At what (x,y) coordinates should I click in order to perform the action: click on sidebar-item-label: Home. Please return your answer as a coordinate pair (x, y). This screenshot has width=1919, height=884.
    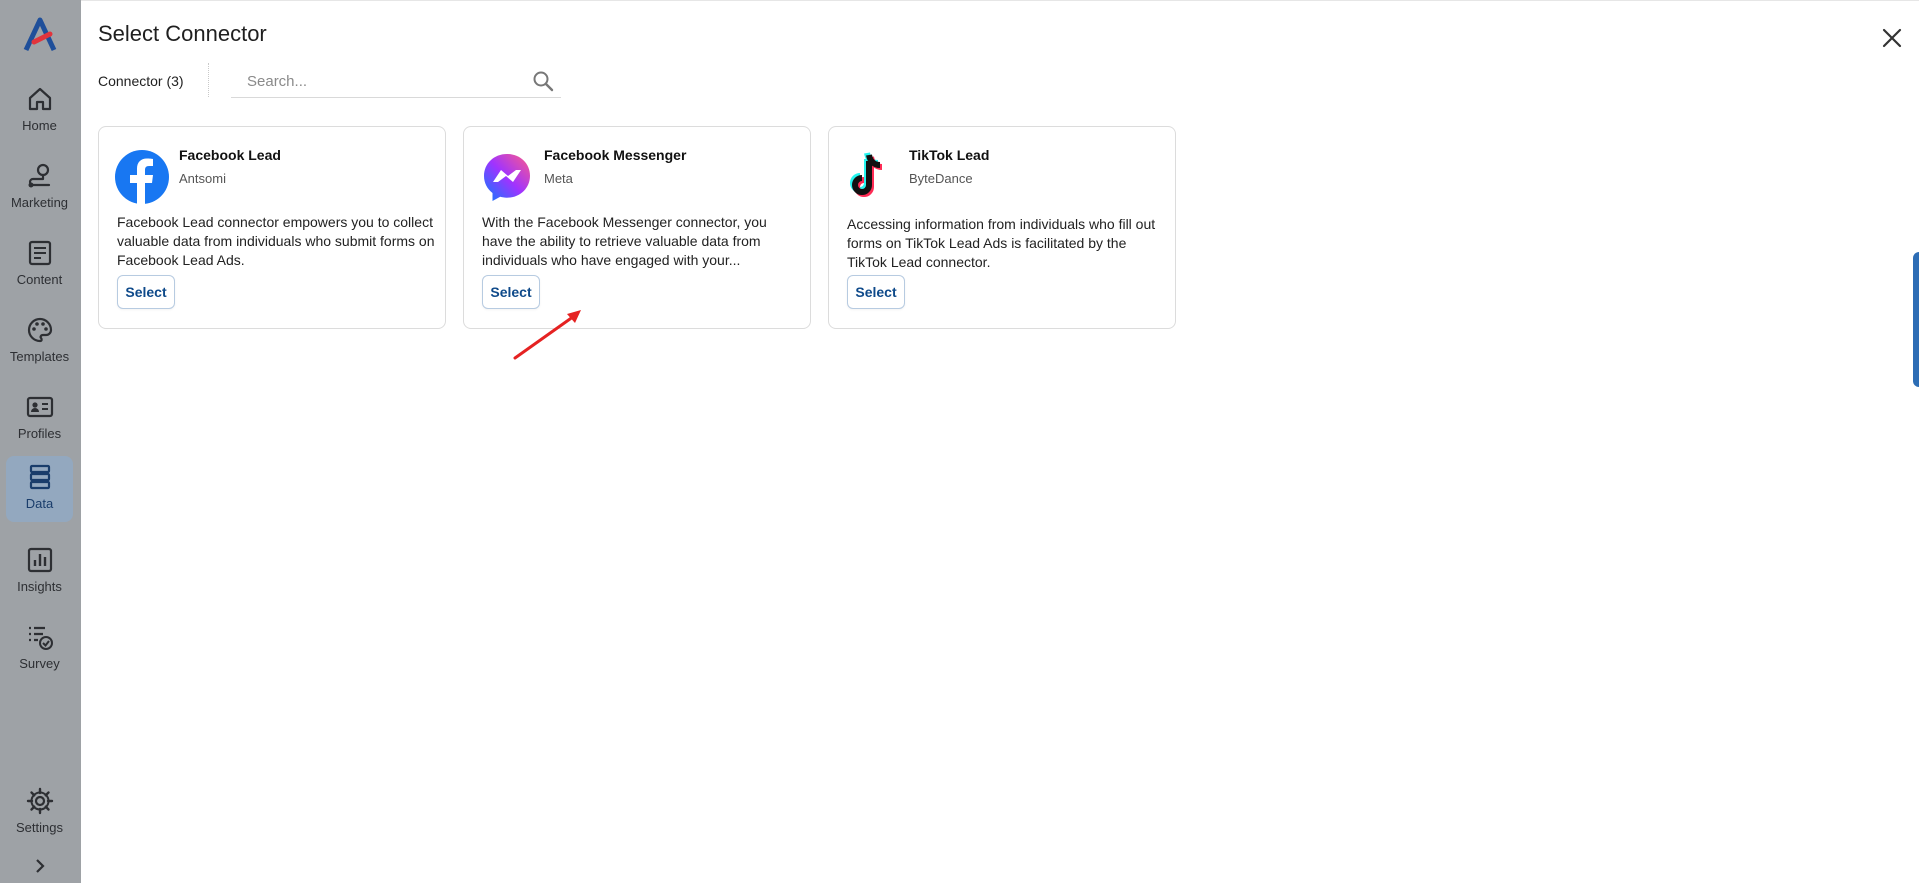
    Looking at the image, I should click on (39, 125).